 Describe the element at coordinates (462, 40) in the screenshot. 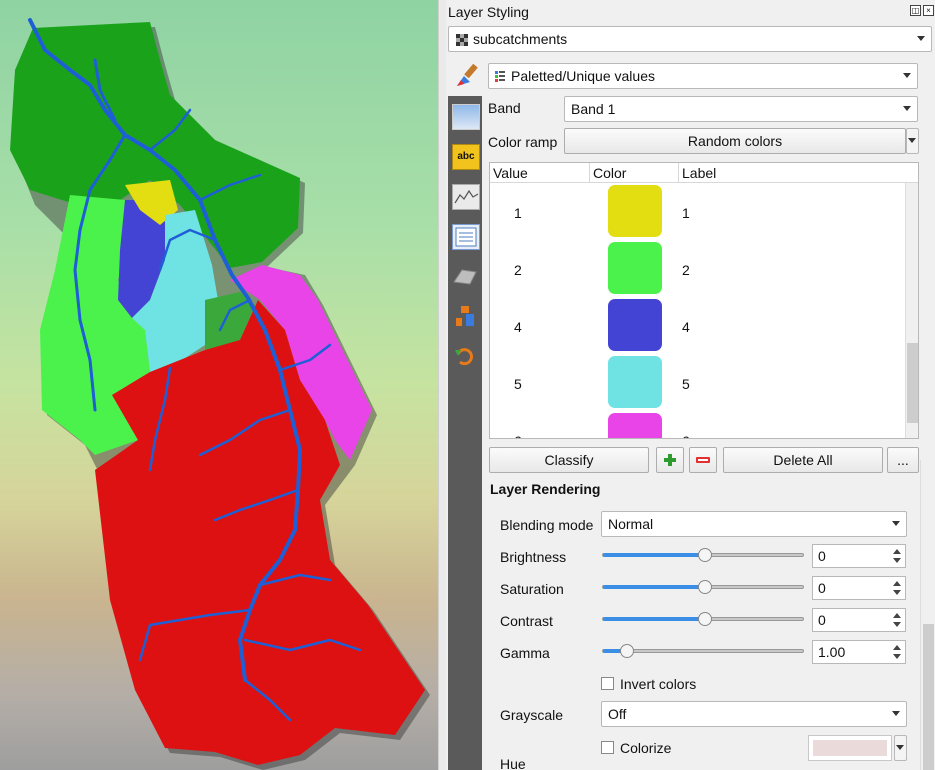

I see `raster-layer-icon` at that location.